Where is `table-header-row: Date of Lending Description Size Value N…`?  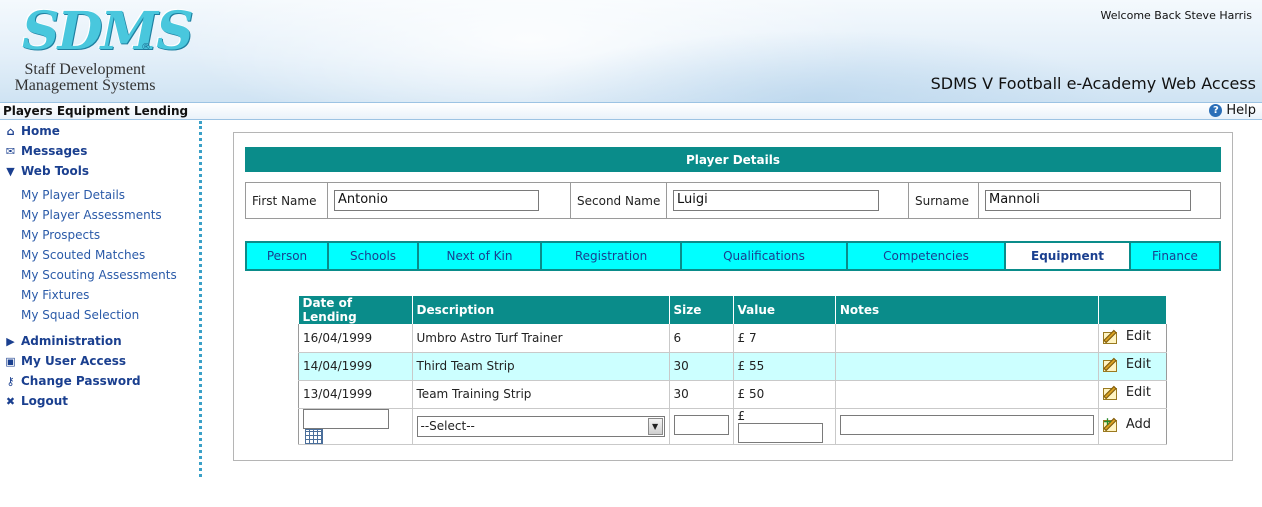
table-header-row: Date of Lending Description Size Value N… is located at coordinates (733, 310).